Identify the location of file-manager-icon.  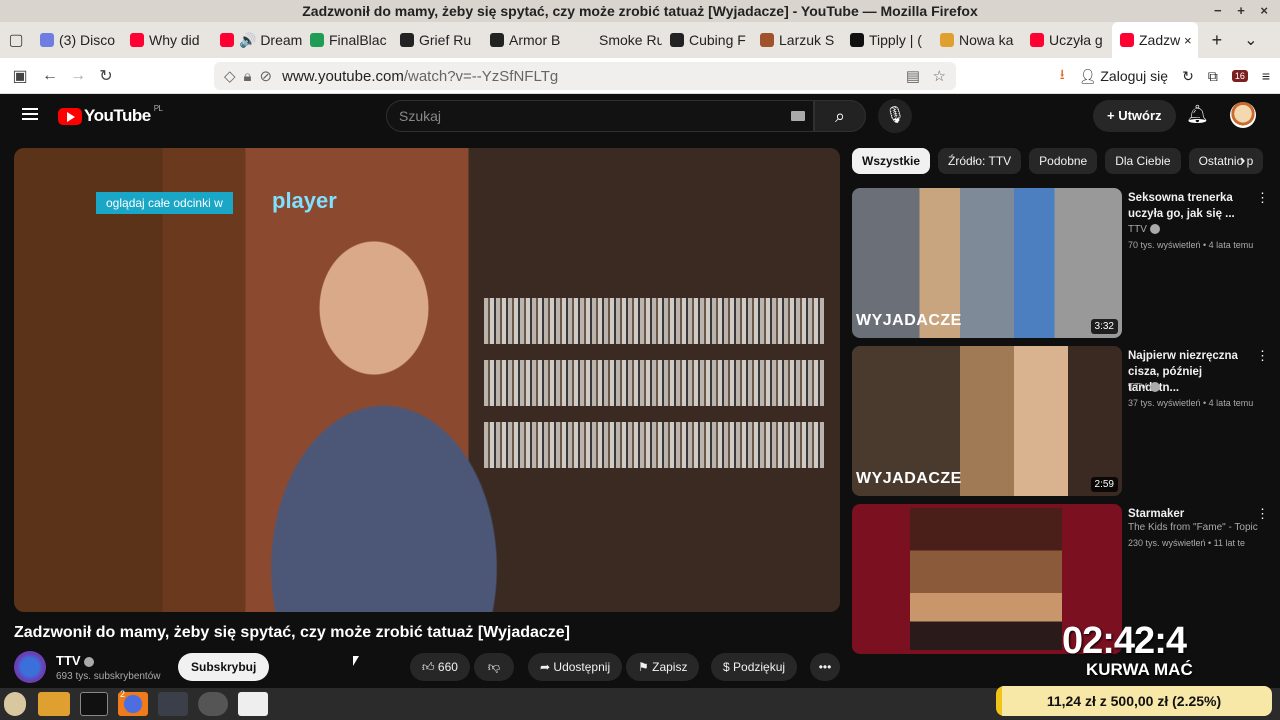
(54, 704).